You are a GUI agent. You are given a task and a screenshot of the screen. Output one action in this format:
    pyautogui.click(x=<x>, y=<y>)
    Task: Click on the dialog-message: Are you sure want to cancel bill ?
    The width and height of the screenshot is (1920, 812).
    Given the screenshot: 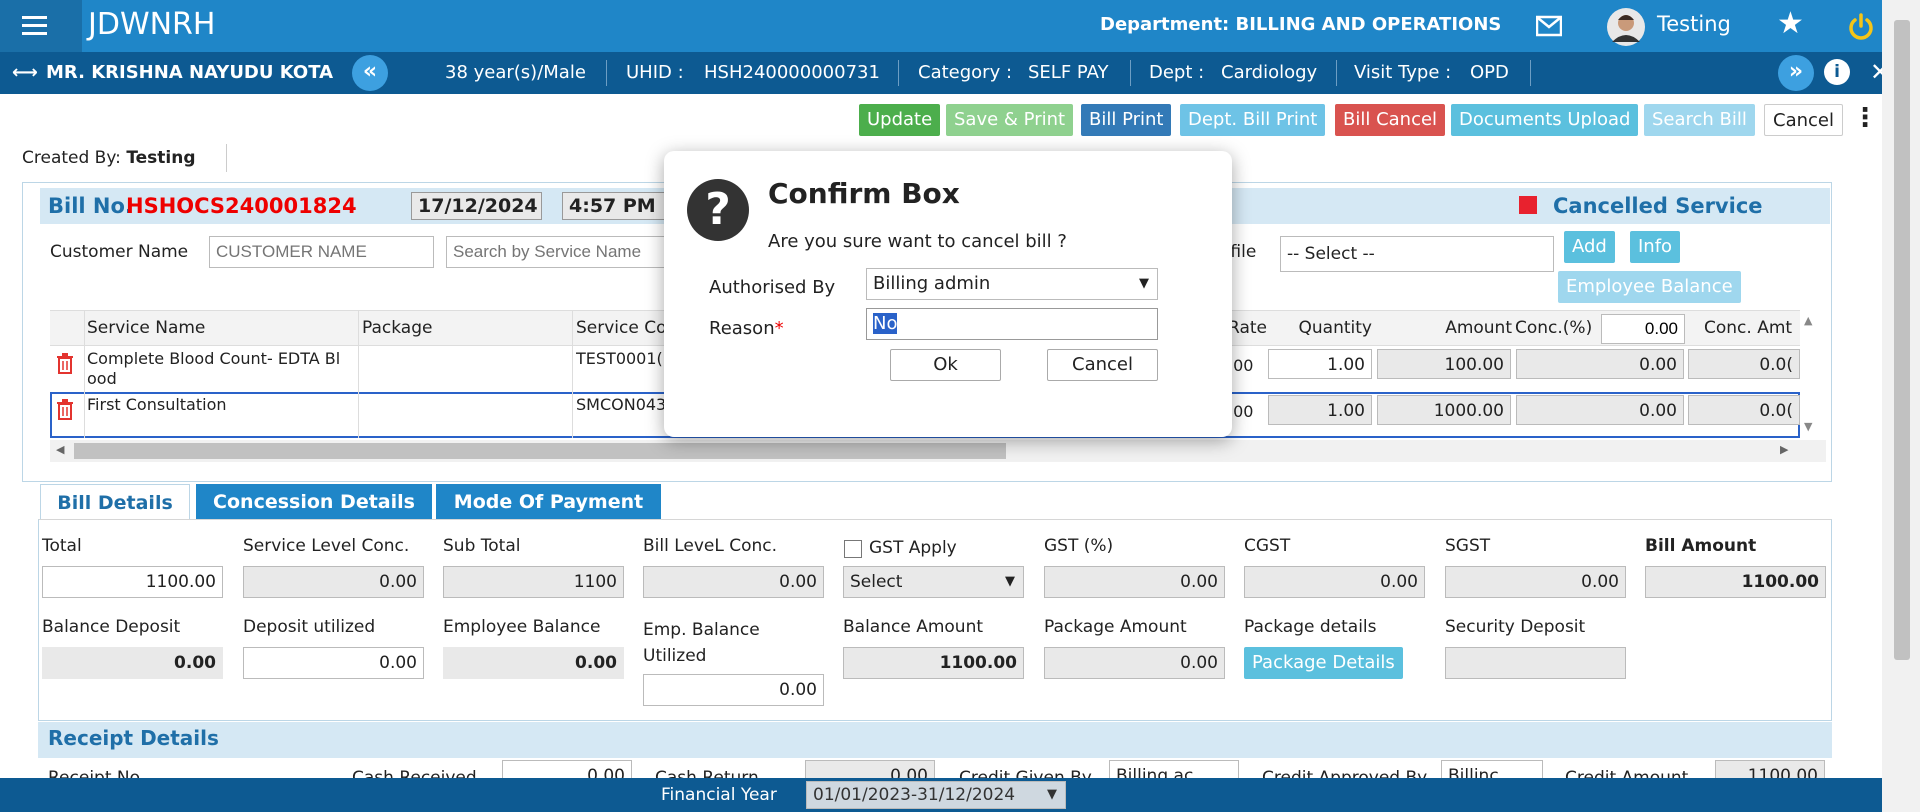 What is the action you would take?
    pyautogui.click(x=917, y=241)
    